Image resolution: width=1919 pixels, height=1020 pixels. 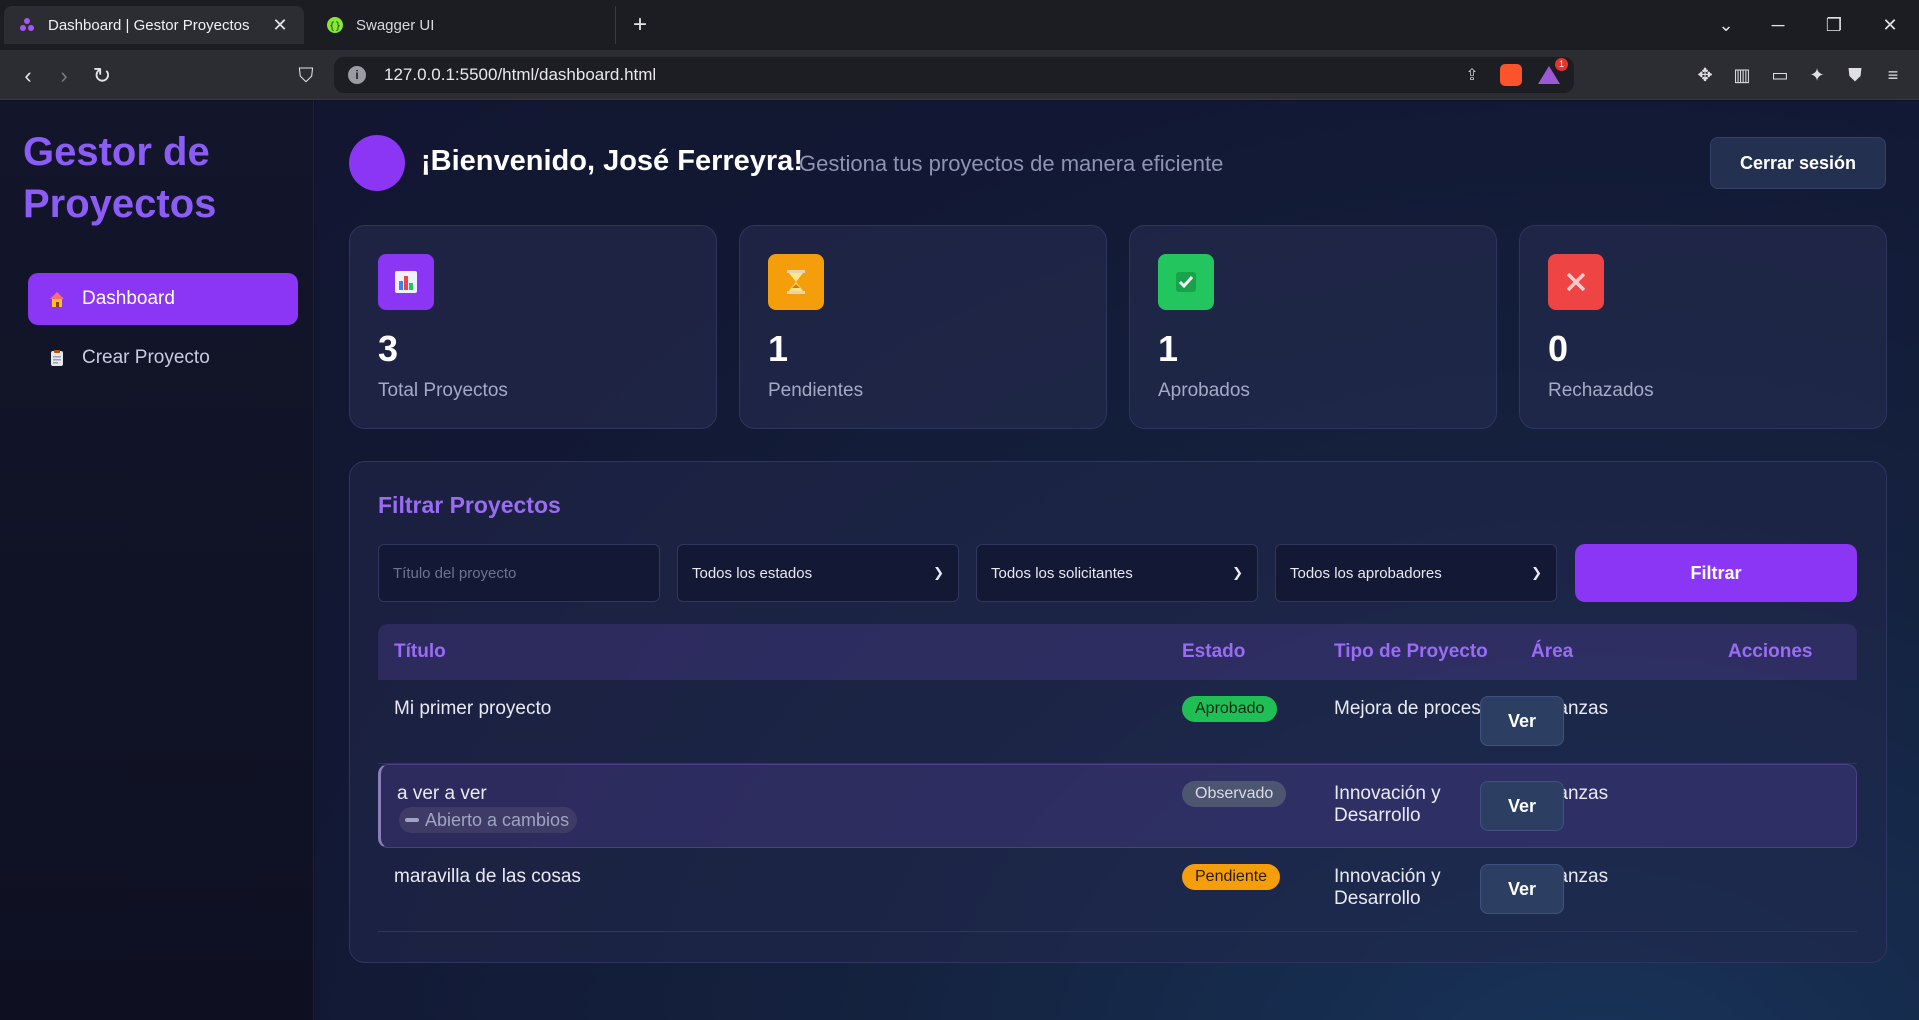 I want to click on filter-button: Filtrar, so click(x=1716, y=573).